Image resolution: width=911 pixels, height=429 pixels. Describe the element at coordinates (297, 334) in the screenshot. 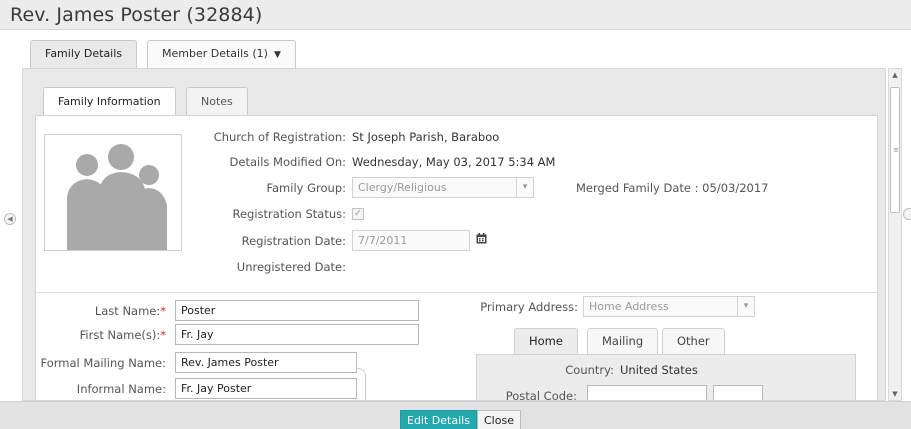

I see `first-name-field: Fr. Jay` at that location.